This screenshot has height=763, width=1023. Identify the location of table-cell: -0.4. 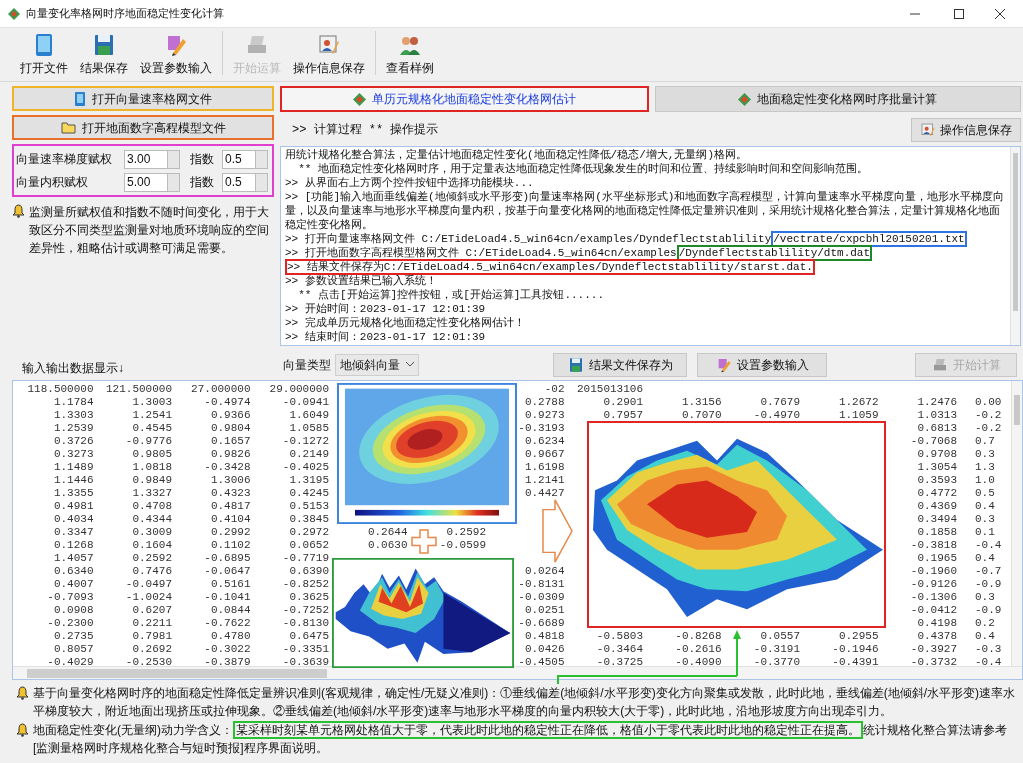
(988, 545).